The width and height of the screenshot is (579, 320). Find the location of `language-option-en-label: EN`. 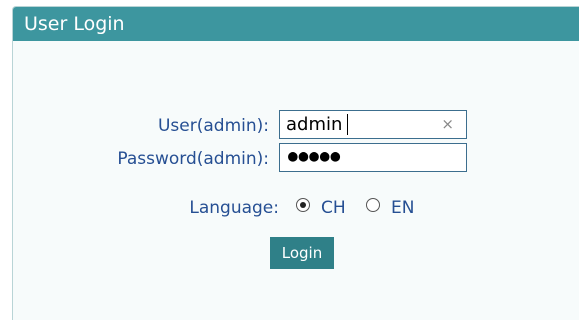

language-option-en-label: EN is located at coordinates (402, 208).